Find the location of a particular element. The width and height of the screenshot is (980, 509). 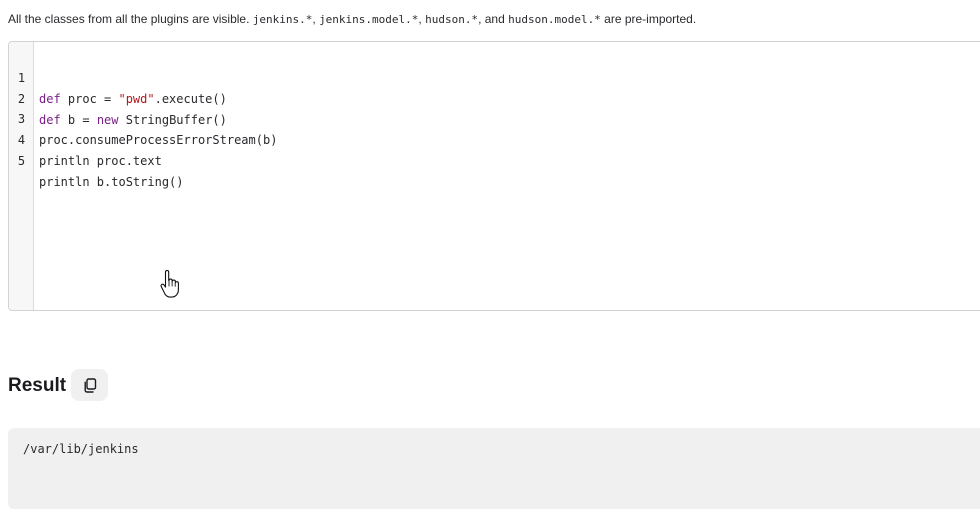

package-jenkins: jenkins.* is located at coordinates (282, 19).